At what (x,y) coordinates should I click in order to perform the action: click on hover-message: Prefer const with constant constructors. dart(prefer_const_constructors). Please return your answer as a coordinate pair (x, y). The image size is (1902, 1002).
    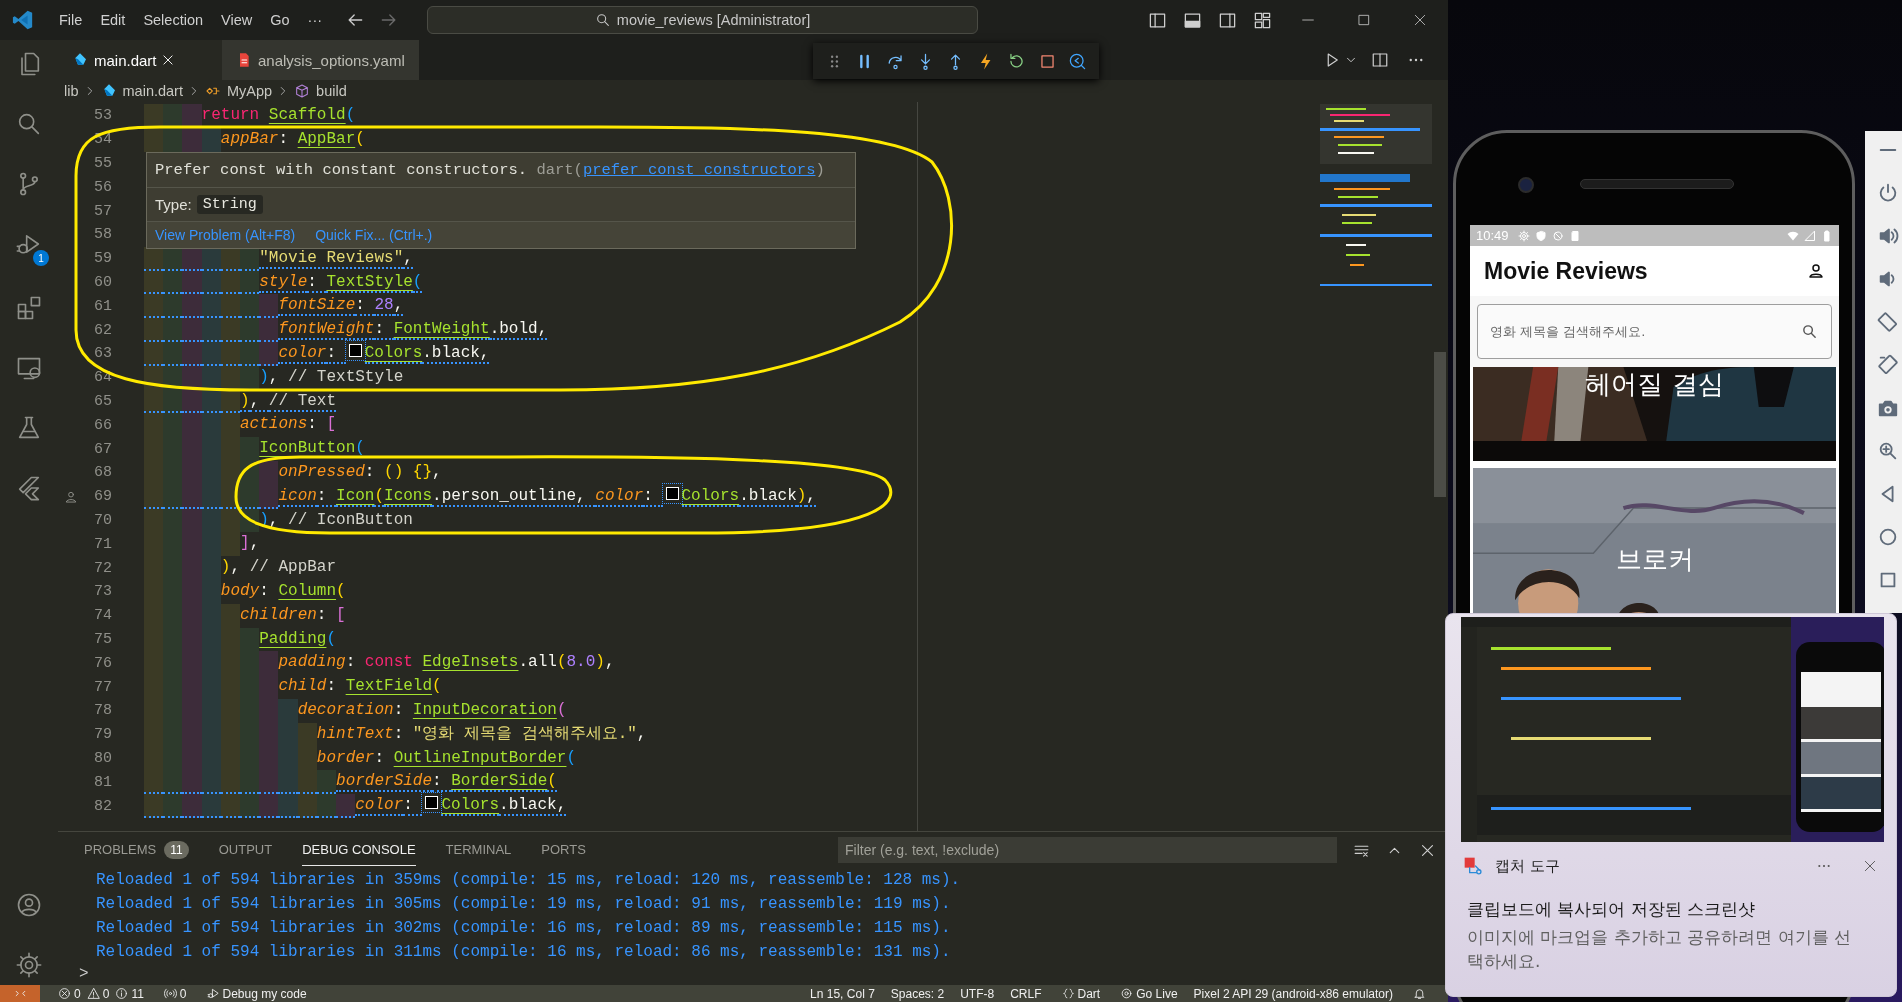
    Looking at the image, I should click on (490, 170).